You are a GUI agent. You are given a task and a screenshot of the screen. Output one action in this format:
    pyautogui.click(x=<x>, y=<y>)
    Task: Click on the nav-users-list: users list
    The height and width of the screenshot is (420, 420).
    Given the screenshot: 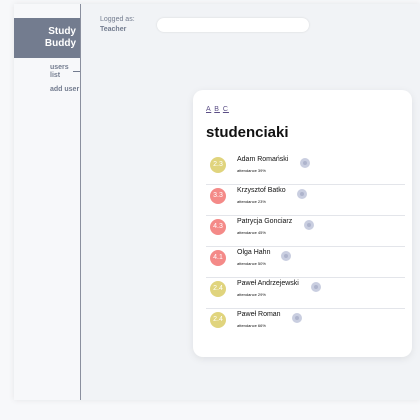 What is the action you would take?
    pyautogui.click(x=59, y=72)
    